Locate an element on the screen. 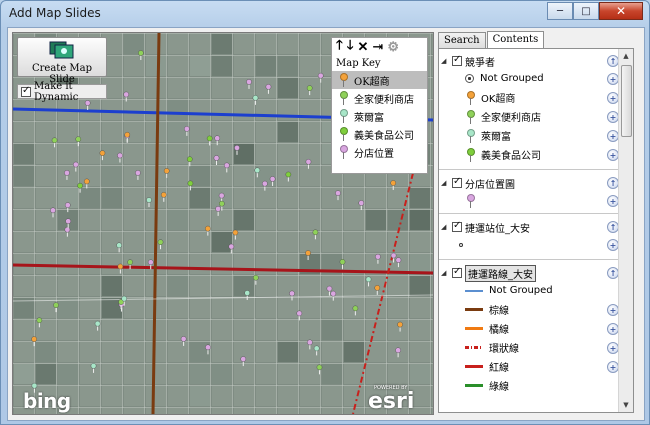 This screenshot has width=650, height=425. create-map-slide-button: Create Map Slide is located at coordinates (62, 61).